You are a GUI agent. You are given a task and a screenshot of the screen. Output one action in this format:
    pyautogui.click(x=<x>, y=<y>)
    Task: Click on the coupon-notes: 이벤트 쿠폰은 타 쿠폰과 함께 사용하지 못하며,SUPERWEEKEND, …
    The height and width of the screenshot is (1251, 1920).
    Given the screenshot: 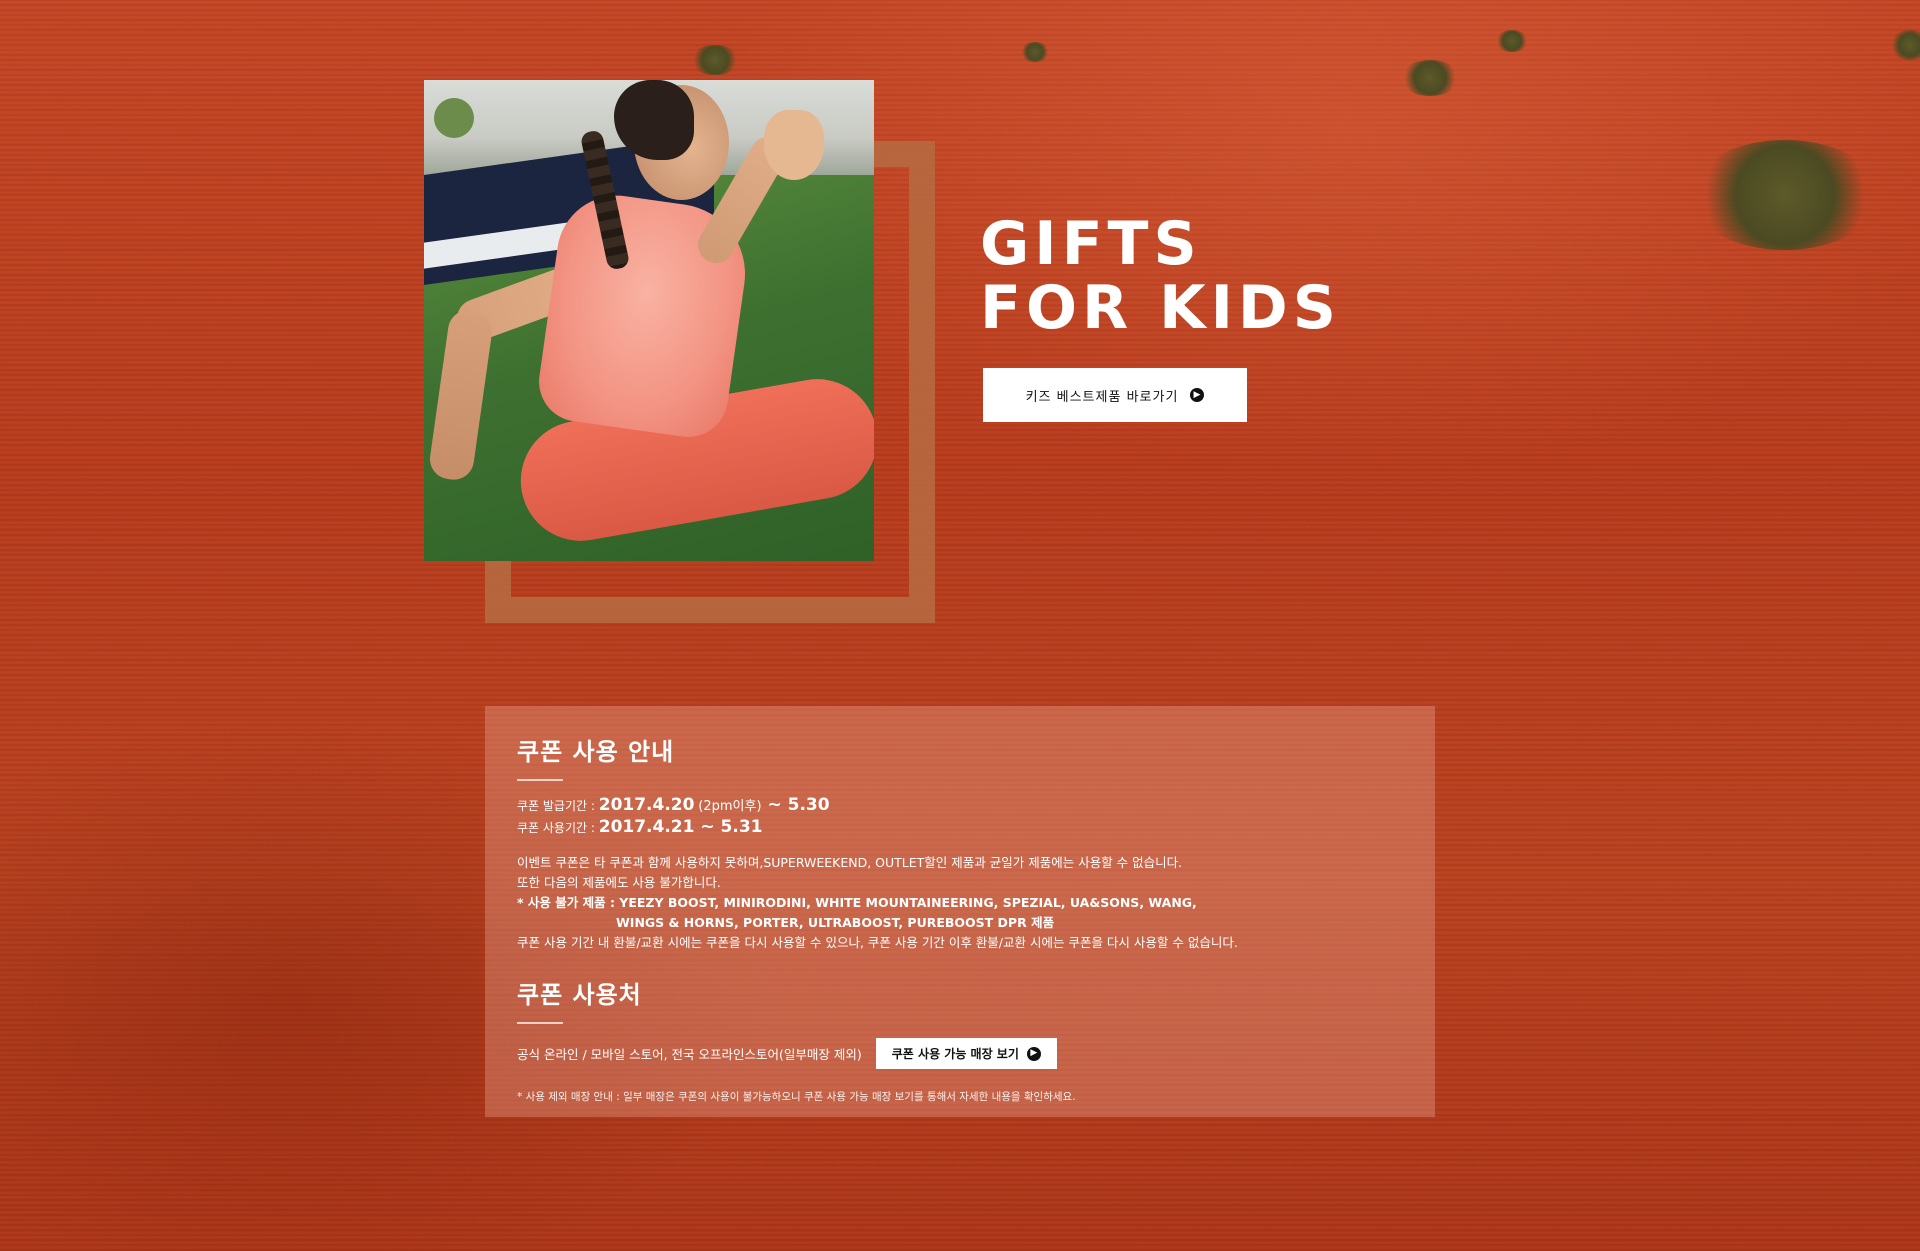 What is the action you would take?
    pyautogui.click(x=960, y=903)
    